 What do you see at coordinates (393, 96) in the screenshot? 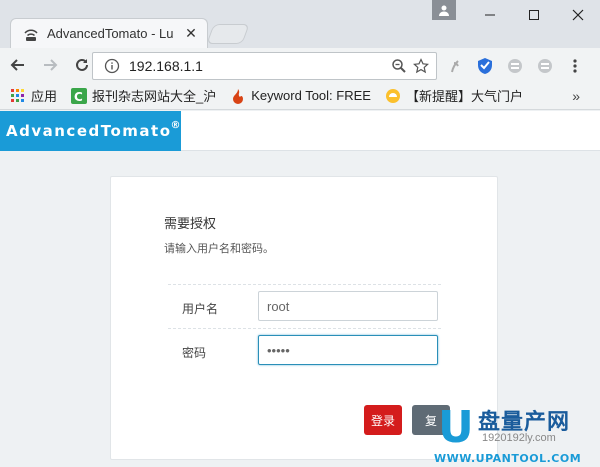
I see `bell-icon` at bounding box center [393, 96].